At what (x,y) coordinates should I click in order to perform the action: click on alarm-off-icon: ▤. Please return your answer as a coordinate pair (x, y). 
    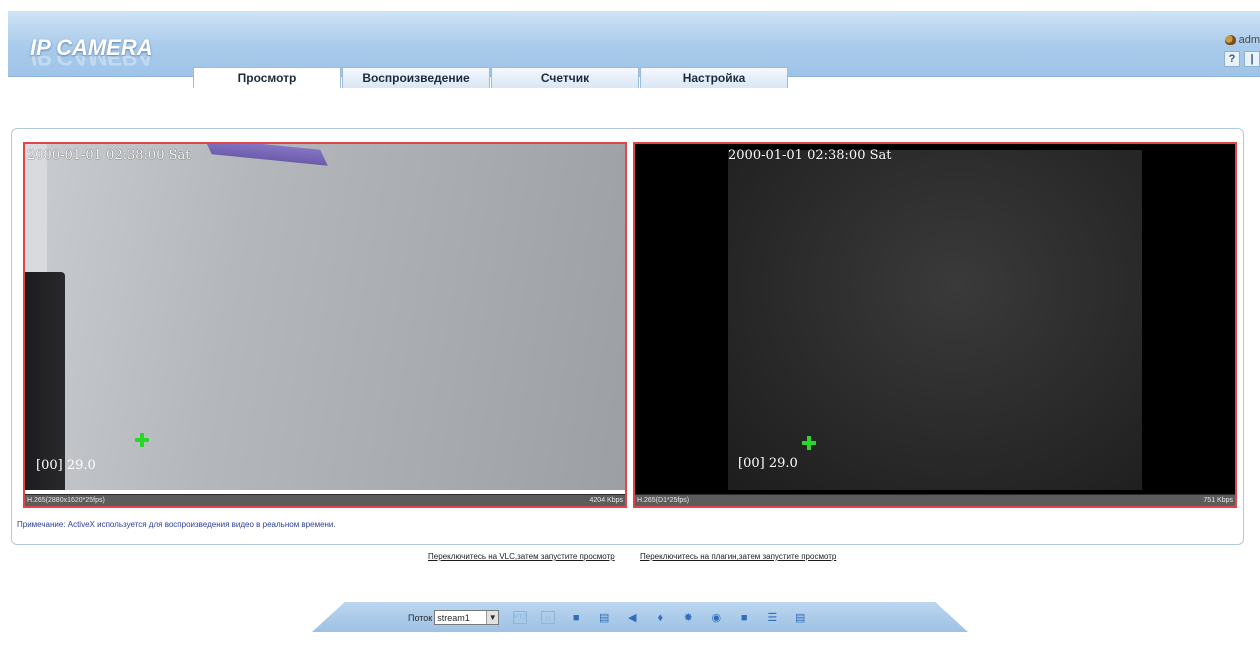
    Looking at the image, I should click on (800, 617).